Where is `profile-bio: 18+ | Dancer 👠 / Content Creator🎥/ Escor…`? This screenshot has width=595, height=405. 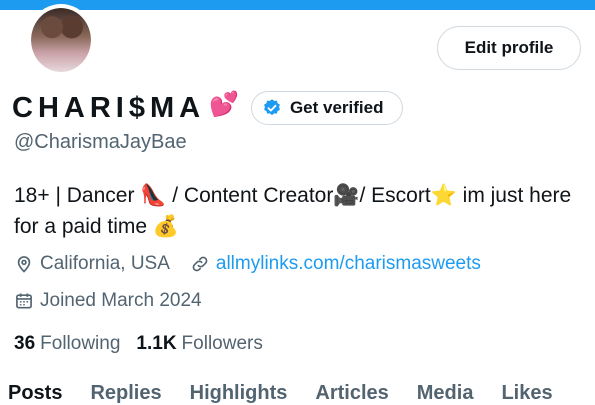 profile-bio: 18+ | Dancer 👠 / Content Creator🎥/ Escor… is located at coordinates (293, 211).